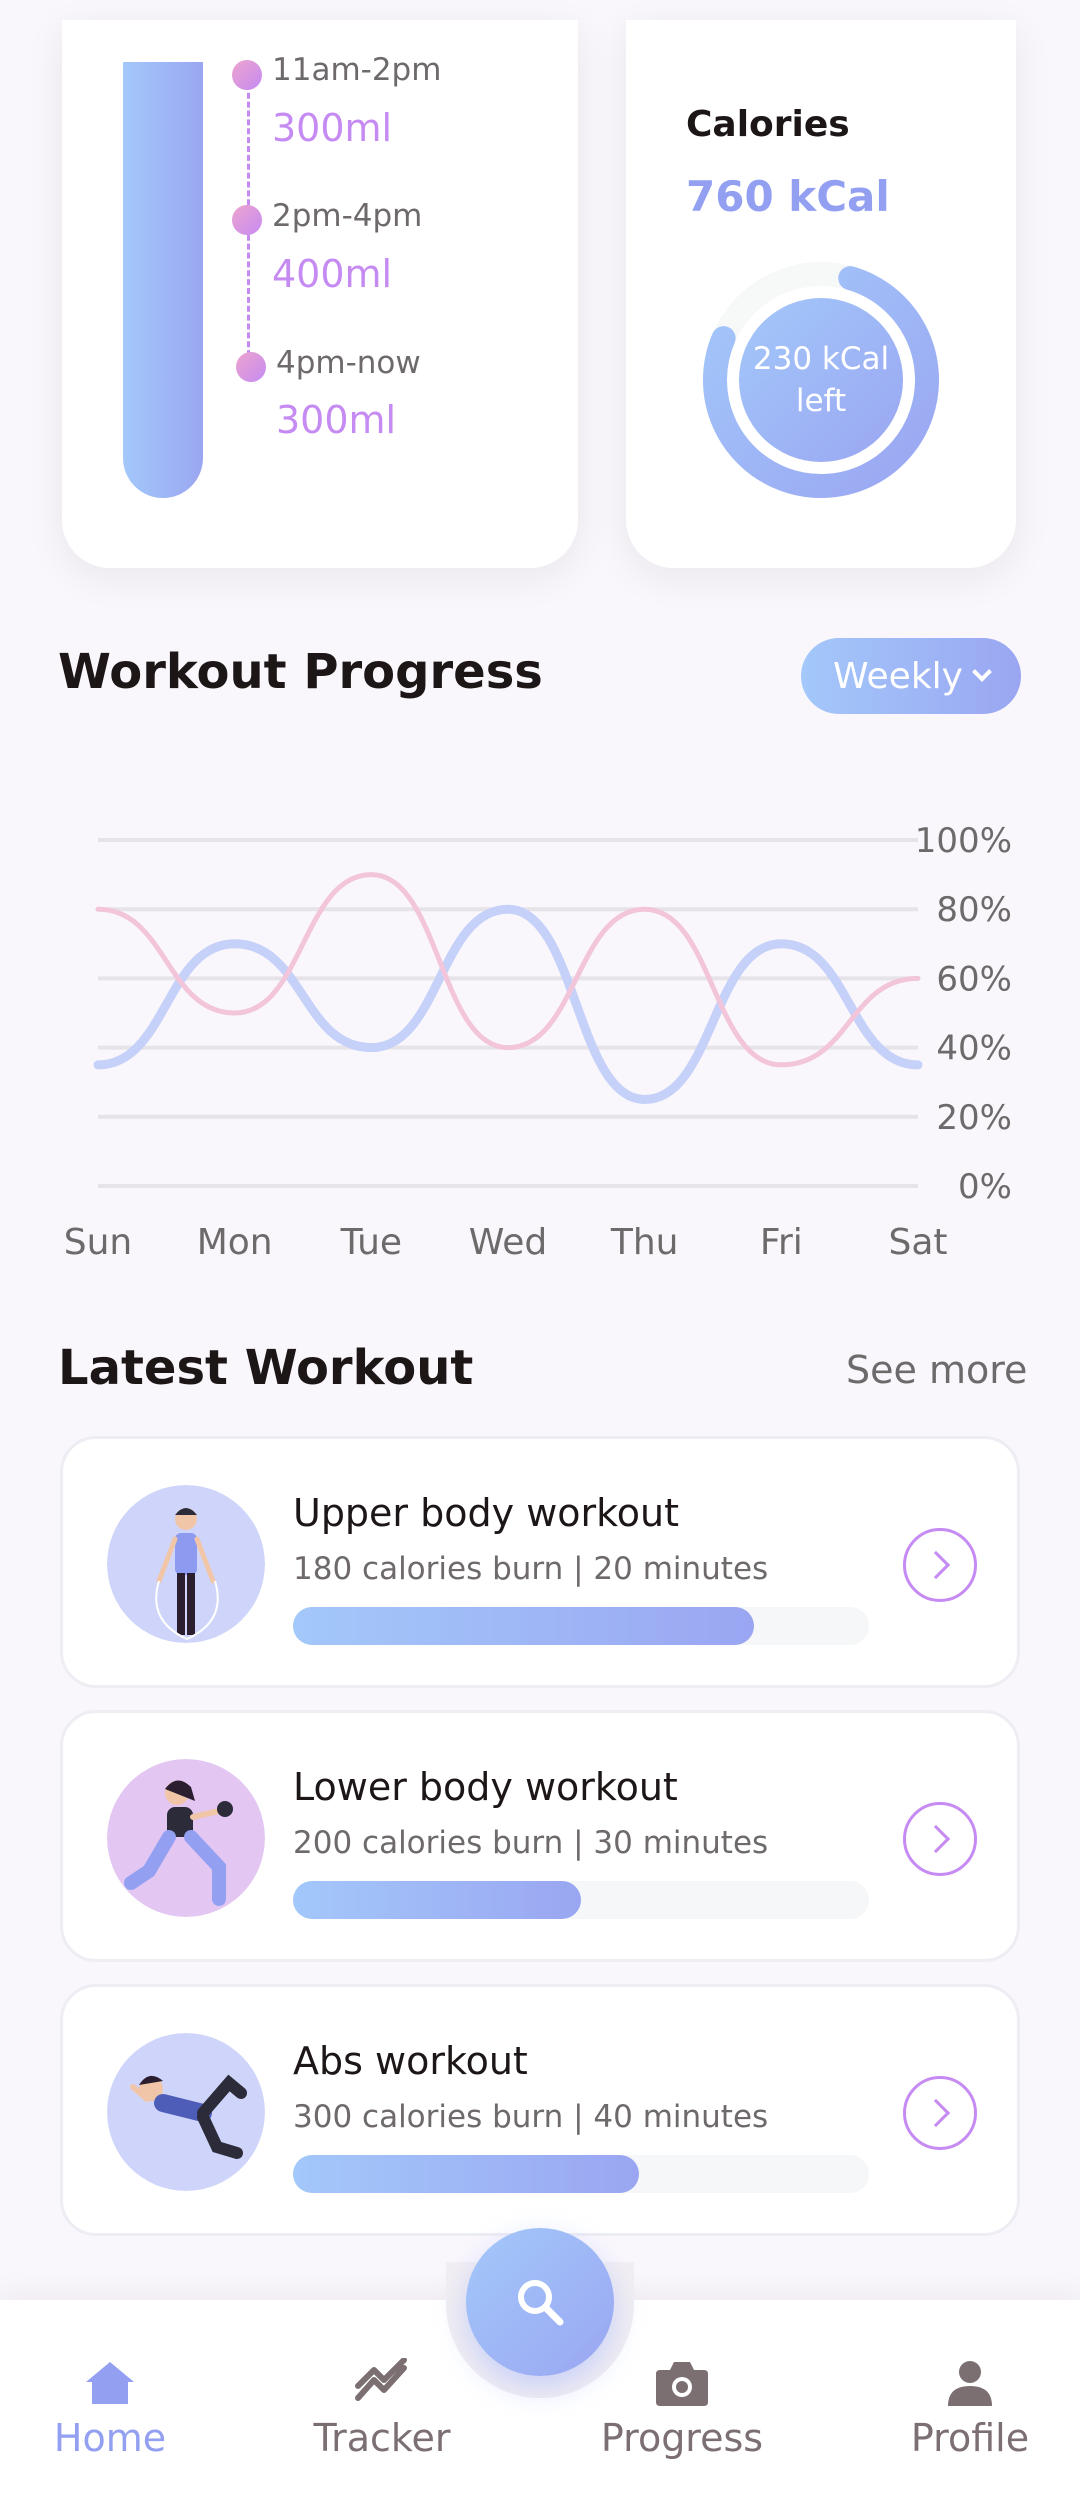  What do you see at coordinates (163, 280) in the screenshot?
I see `water-level-bar` at bounding box center [163, 280].